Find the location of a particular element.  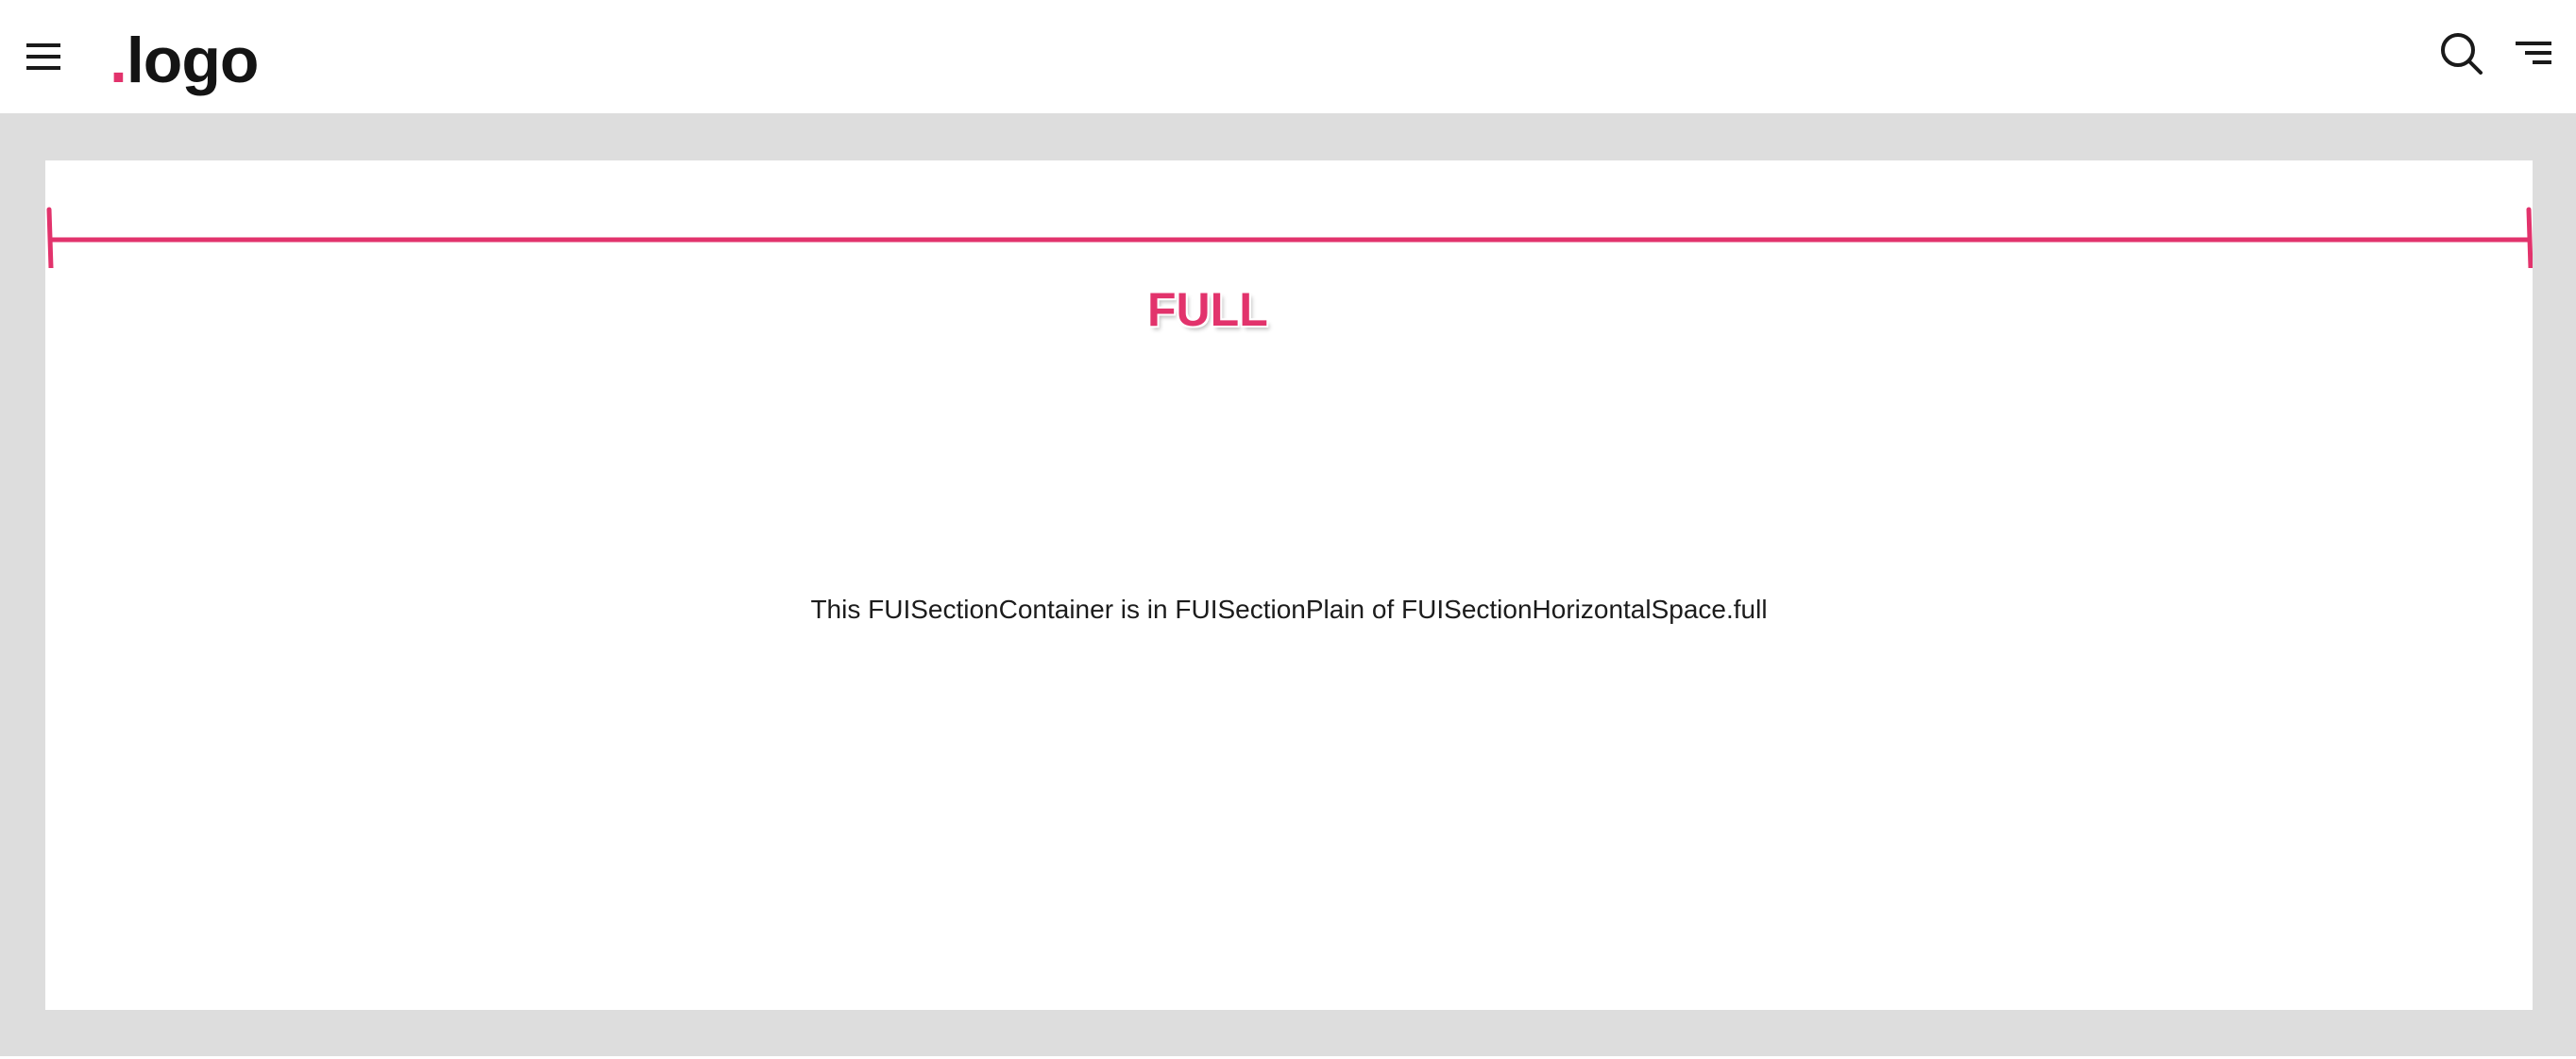

hamburger-menu-icon is located at coordinates (44, 57).